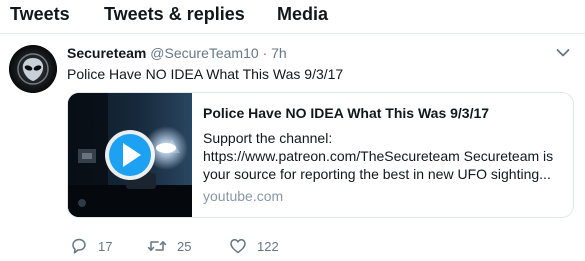 This screenshot has width=585, height=261. What do you see at coordinates (91, 246) in the screenshot?
I see `reply-button: 17` at bounding box center [91, 246].